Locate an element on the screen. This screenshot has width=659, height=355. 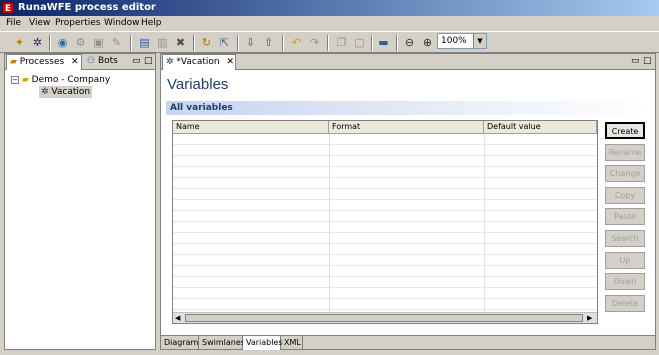
chevron-down-icon: ▼ is located at coordinates (479, 41).